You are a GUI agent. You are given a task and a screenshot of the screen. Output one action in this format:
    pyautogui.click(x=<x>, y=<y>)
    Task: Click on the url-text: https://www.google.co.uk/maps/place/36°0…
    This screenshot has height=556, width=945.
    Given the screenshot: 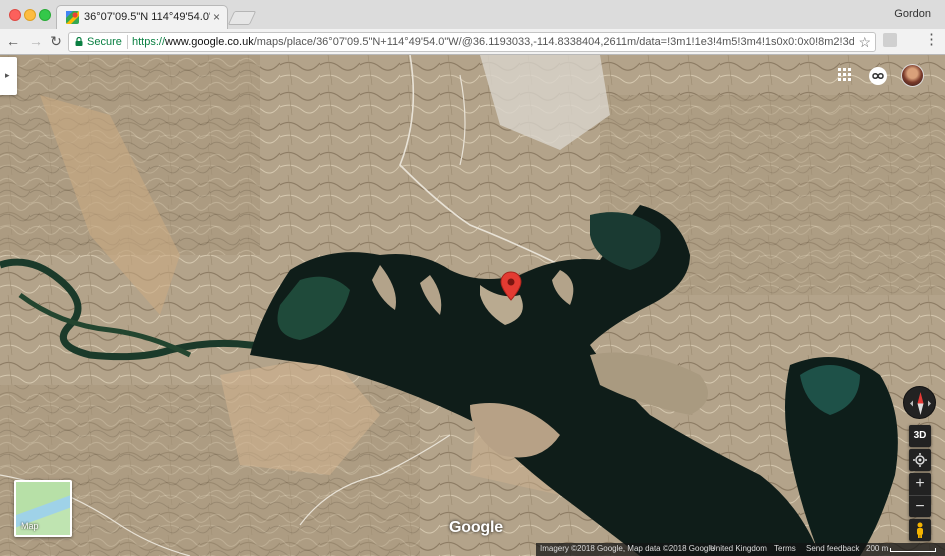 What is the action you would take?
    pyautogui.click(x=493, y=42)
    